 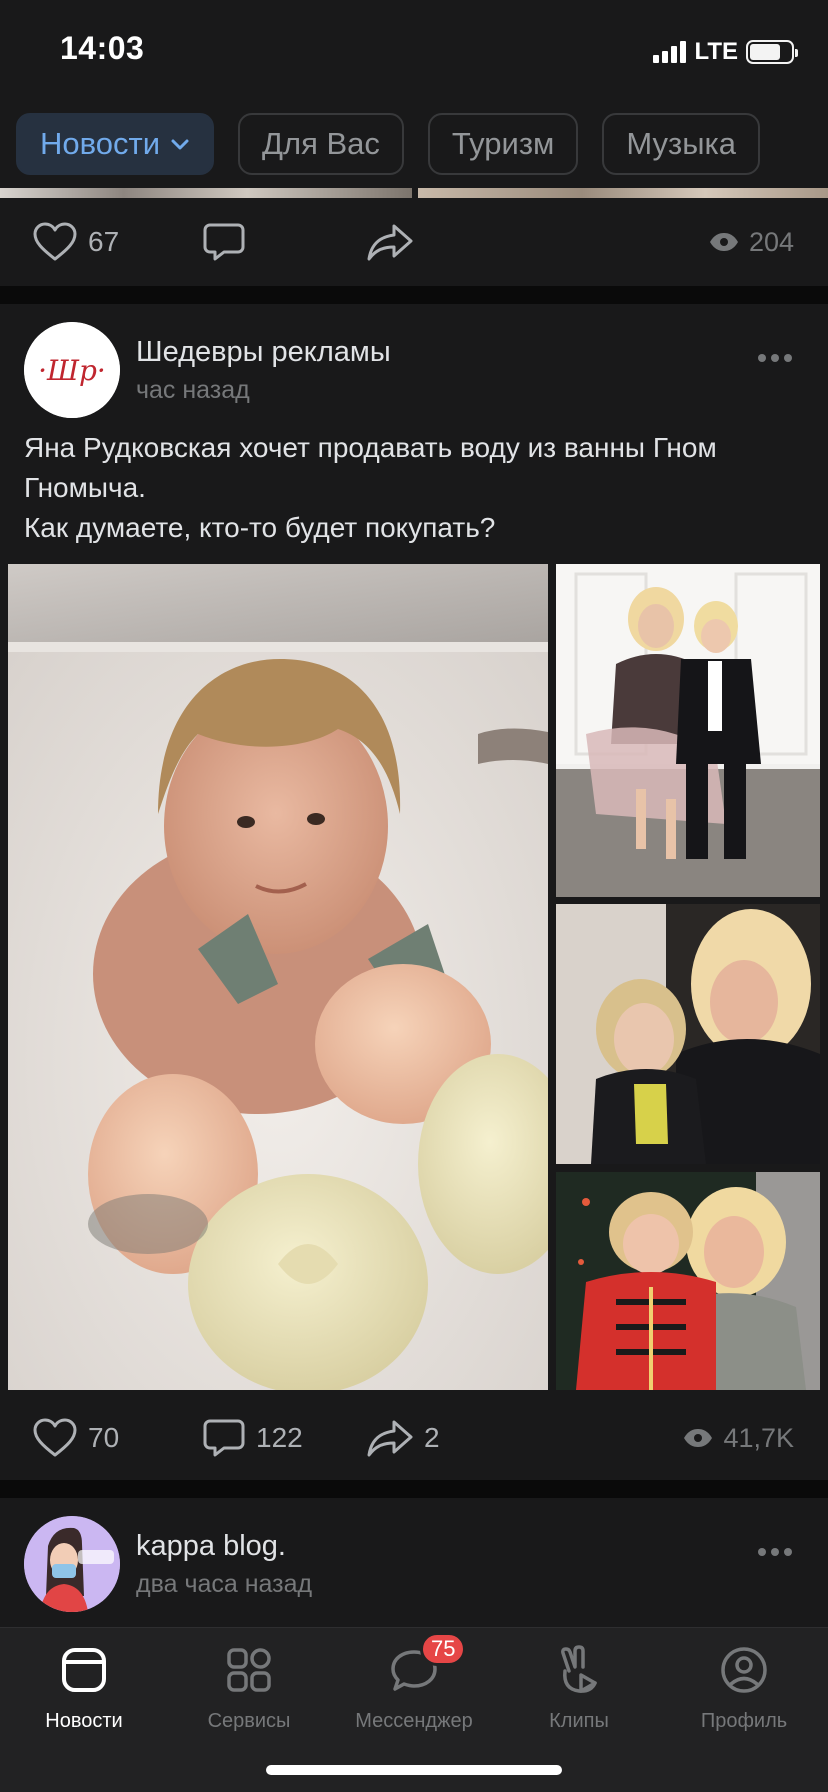 What do you see at coordinates (100, 143) in the screenshot?
I see `tab-label: Новости` at bounding box center [100, 143].